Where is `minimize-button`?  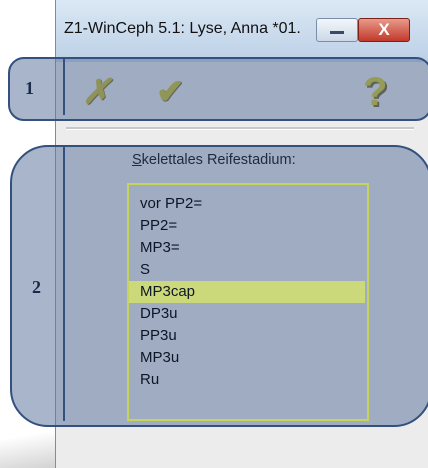 minimize-button is located at coordinates (337, 30).